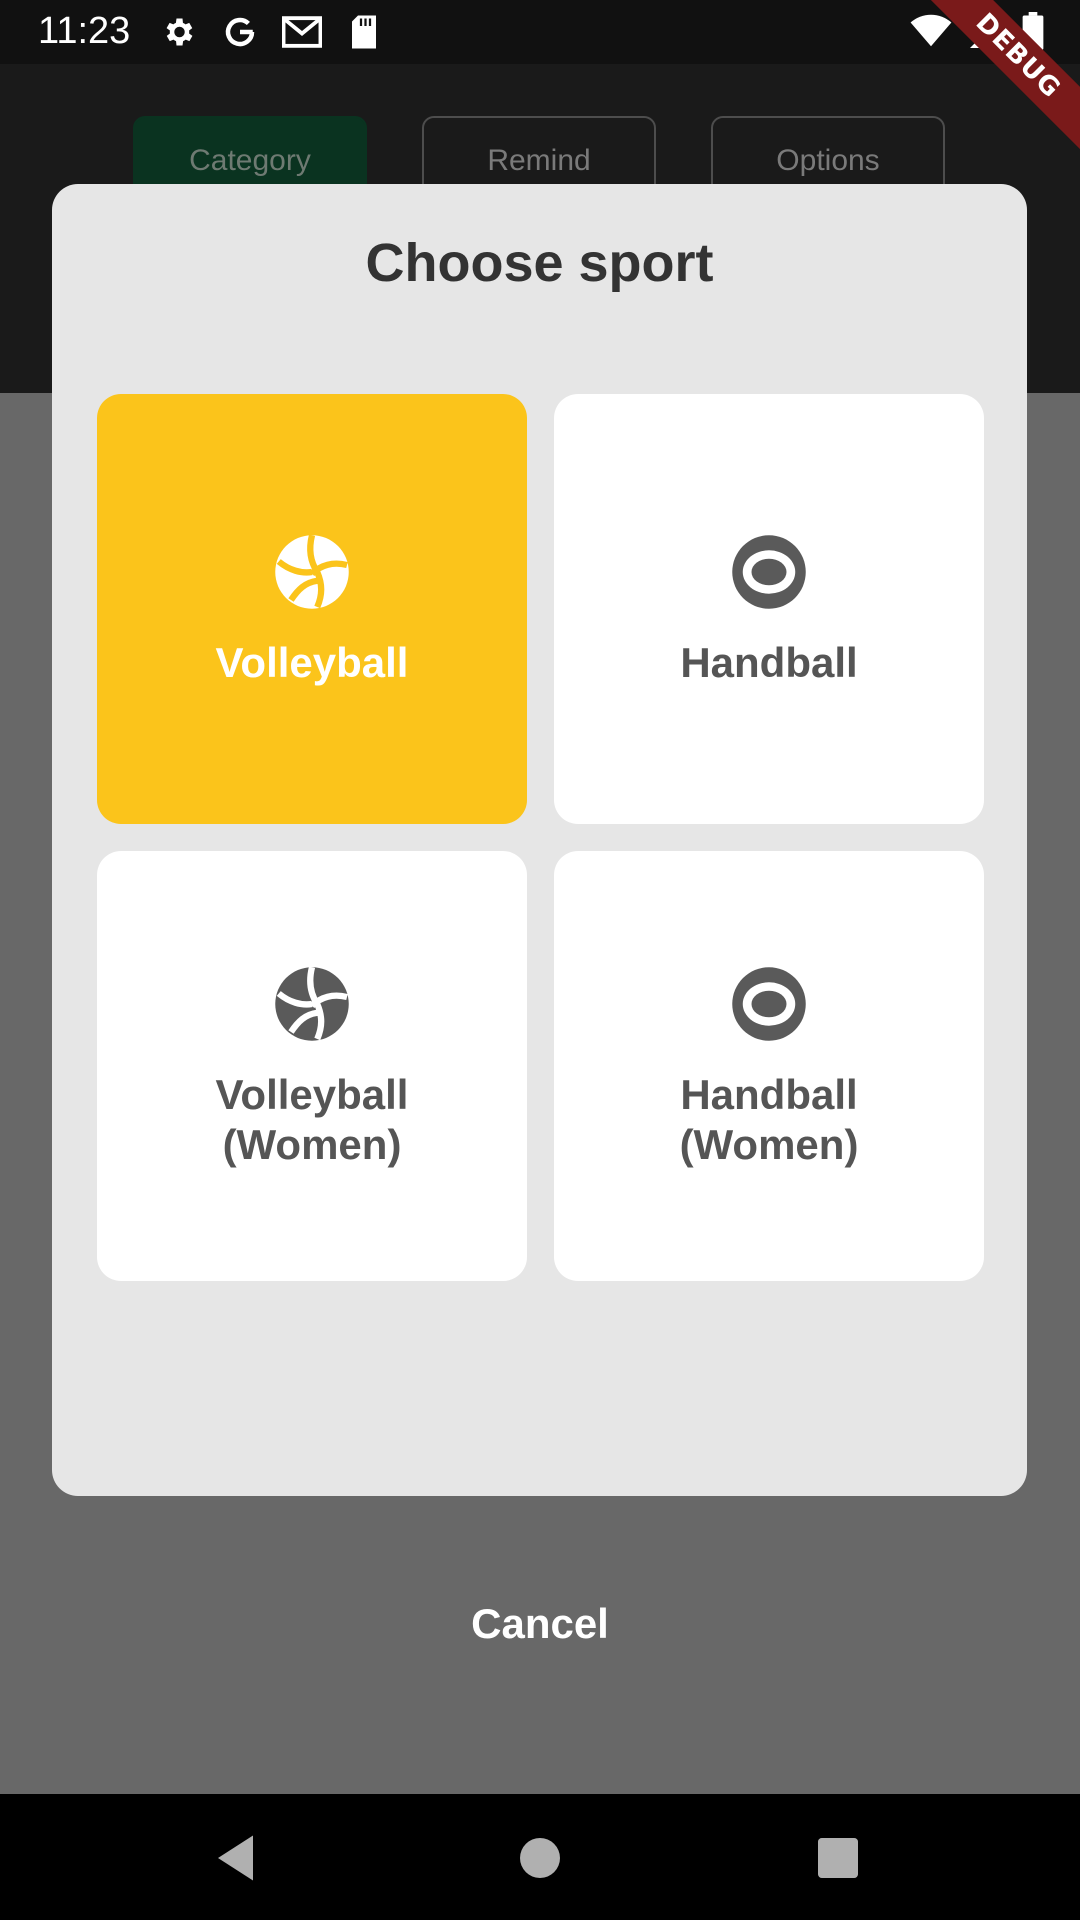 The height and width of the screenshot is (1920, 1080). Describe the element at coordinates (540, 32) in the screenshot. I see `status-bar: 11:23` at that location.